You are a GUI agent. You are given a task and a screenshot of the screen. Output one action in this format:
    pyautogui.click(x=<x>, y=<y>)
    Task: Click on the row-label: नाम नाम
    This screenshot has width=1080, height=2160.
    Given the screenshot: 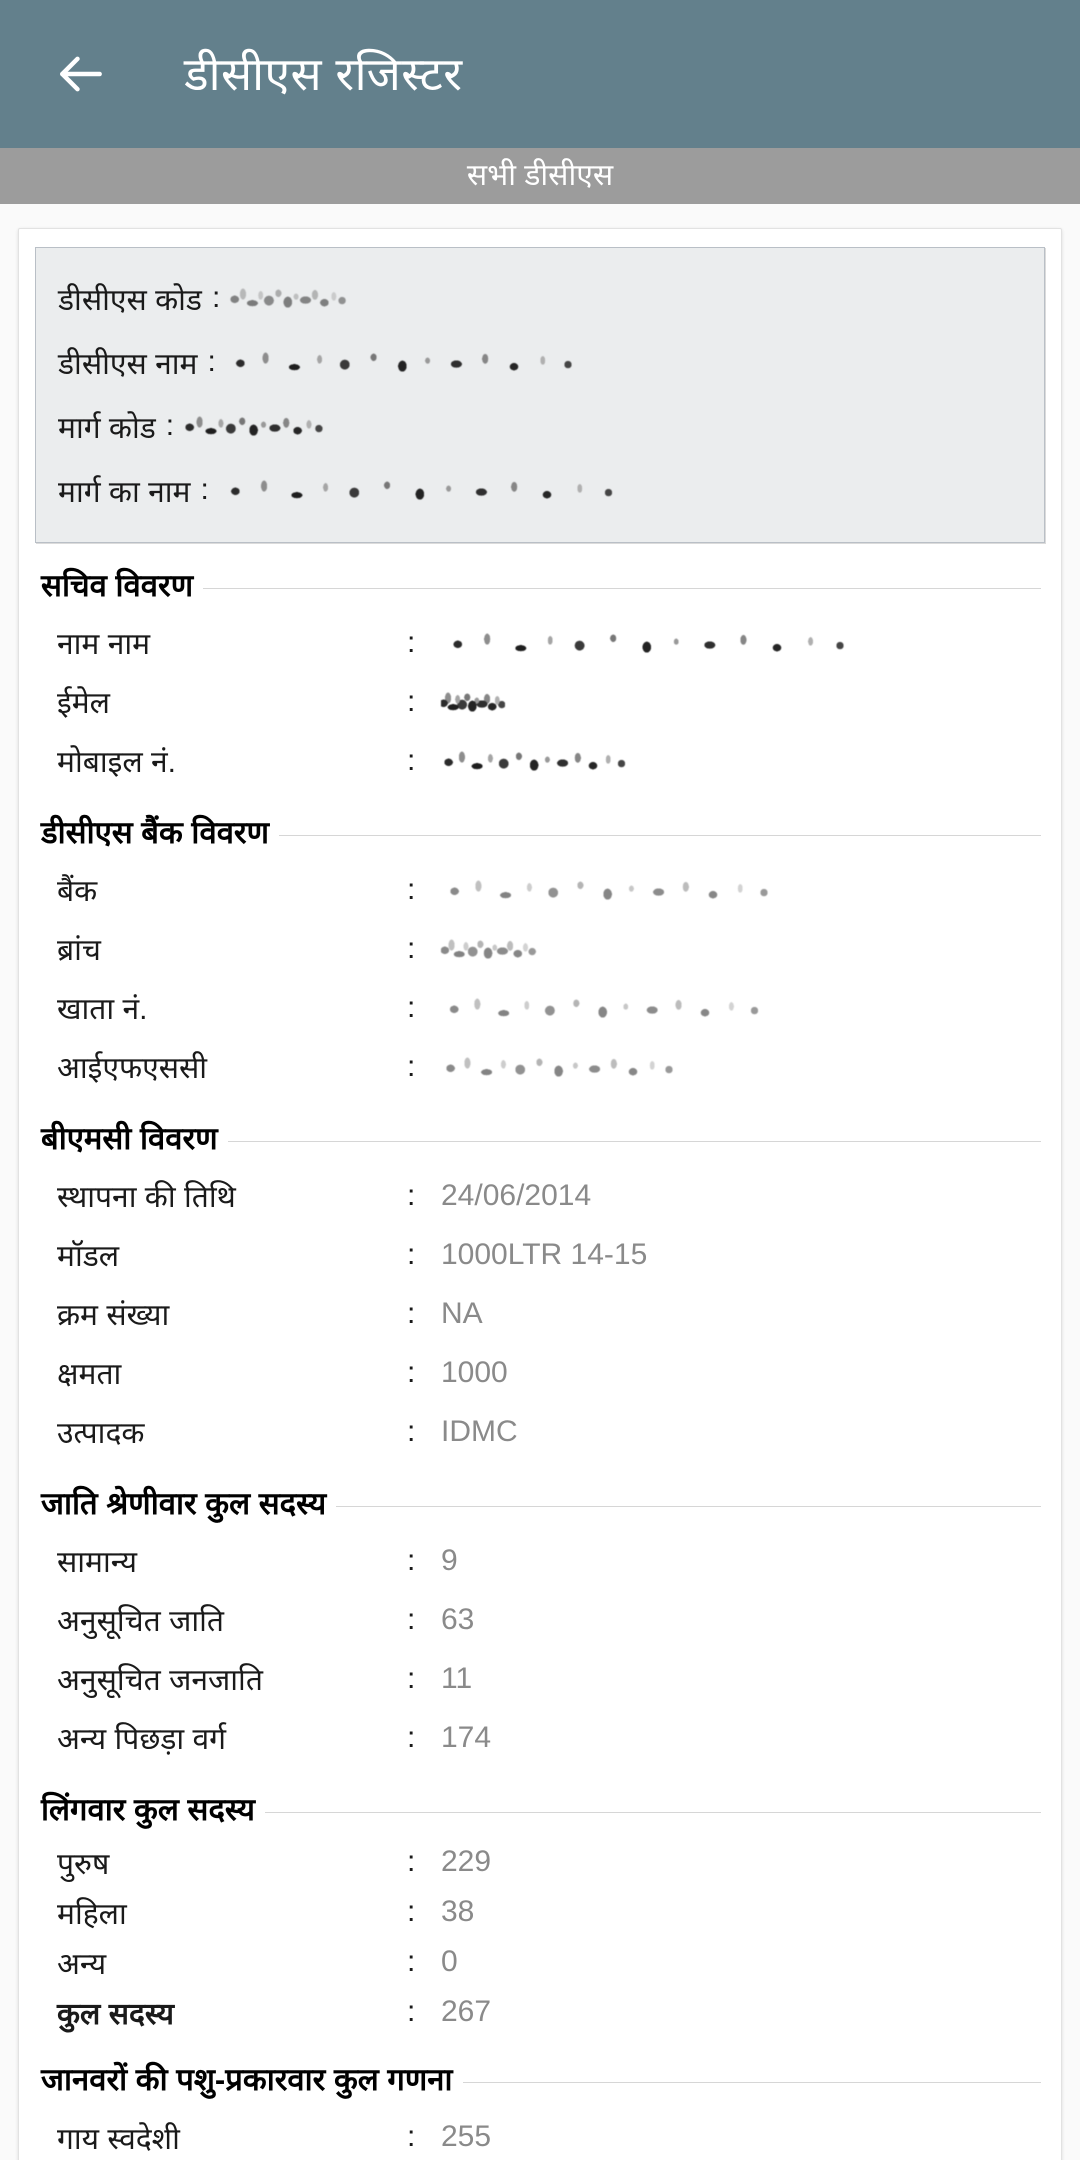 What is the action you would take?
    pyautogui.click(x=104, y=645)
    